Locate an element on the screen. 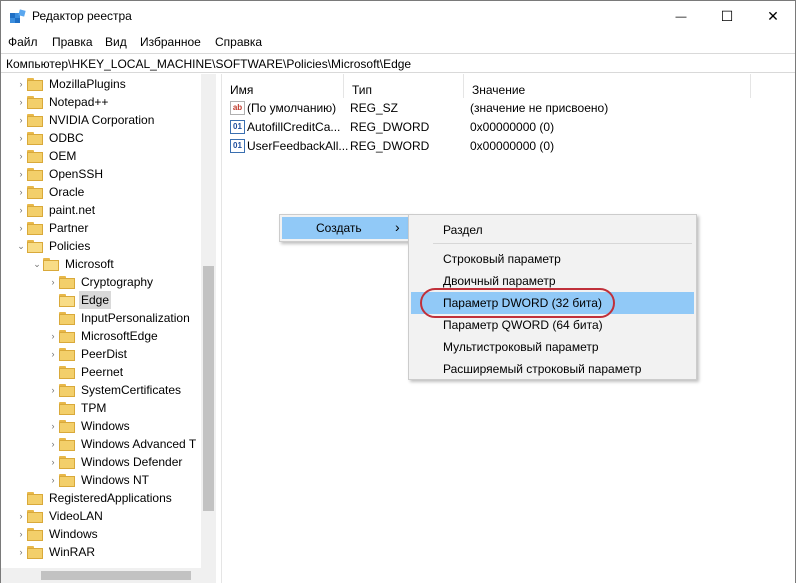 This screenshot has height=583, width=796. tree-item: › paint.net is located at coordinates (56, 210).